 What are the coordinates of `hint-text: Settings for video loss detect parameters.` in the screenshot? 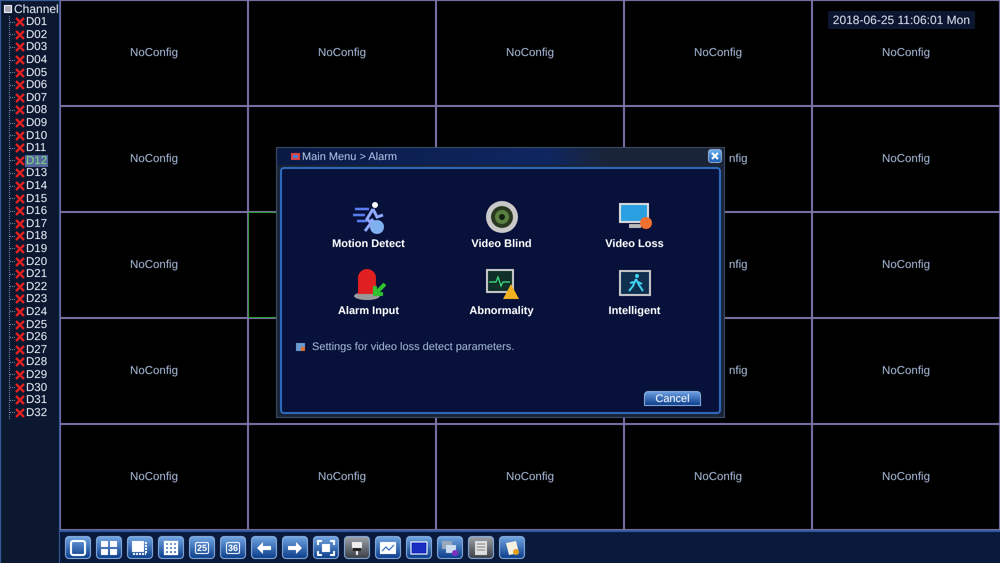 It's located at (413, 347).